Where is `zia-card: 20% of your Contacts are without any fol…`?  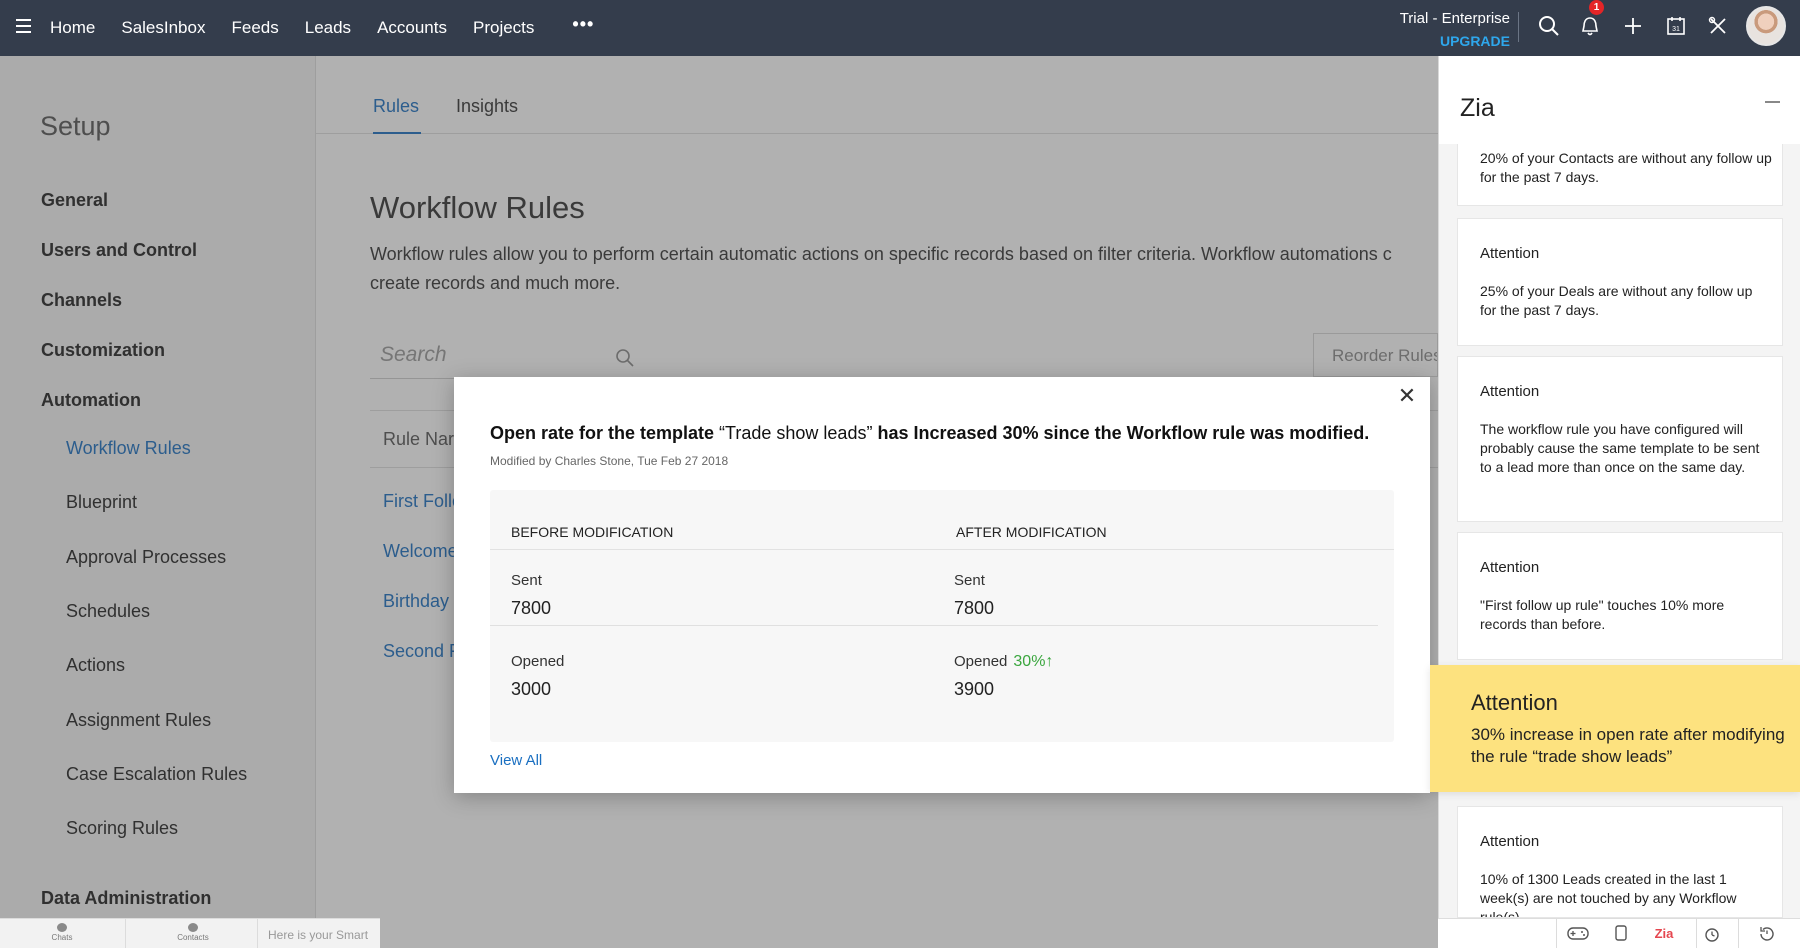 zia-card: 20% of your Contacts are without any fol… is located at coordinates (1620, 175).